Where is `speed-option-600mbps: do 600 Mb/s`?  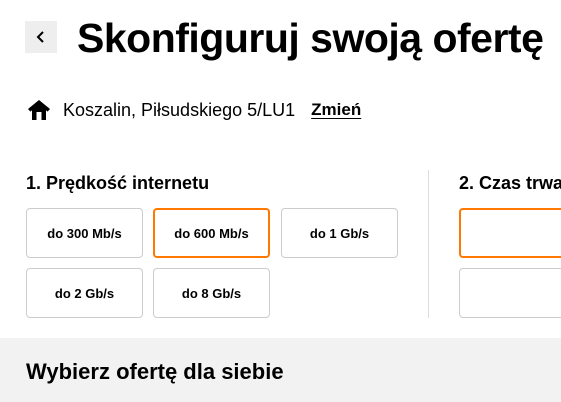
speed-option-600mbps: do 600 Mb/s is located at coordinates (211, 233).